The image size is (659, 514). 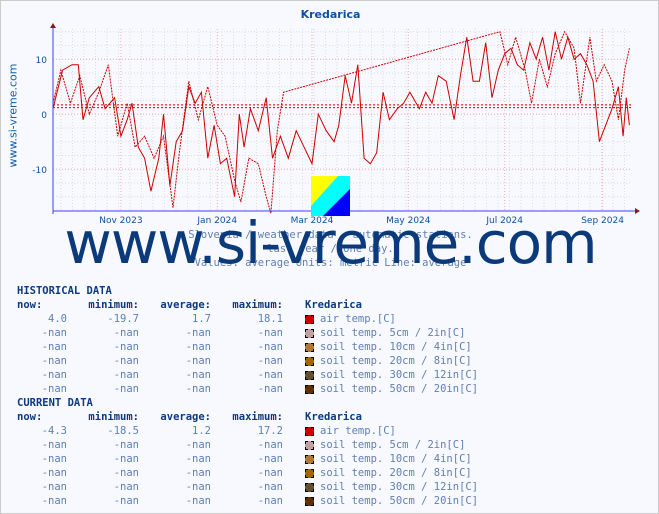 What do you see at coordinates (53, 25) in the screenshot?
I see `y-axis-arrow-icon` at bounding box center [53, 25].